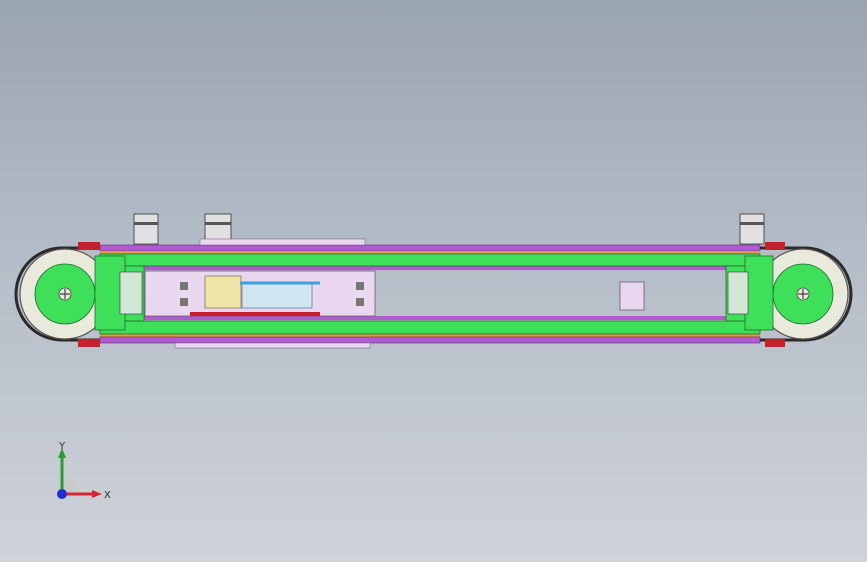 The image size is (867, 562). What do you see at coordinates (272, 345) in the screenshot?
I see `lower-cover-plate` at bounding box center [272, 345].